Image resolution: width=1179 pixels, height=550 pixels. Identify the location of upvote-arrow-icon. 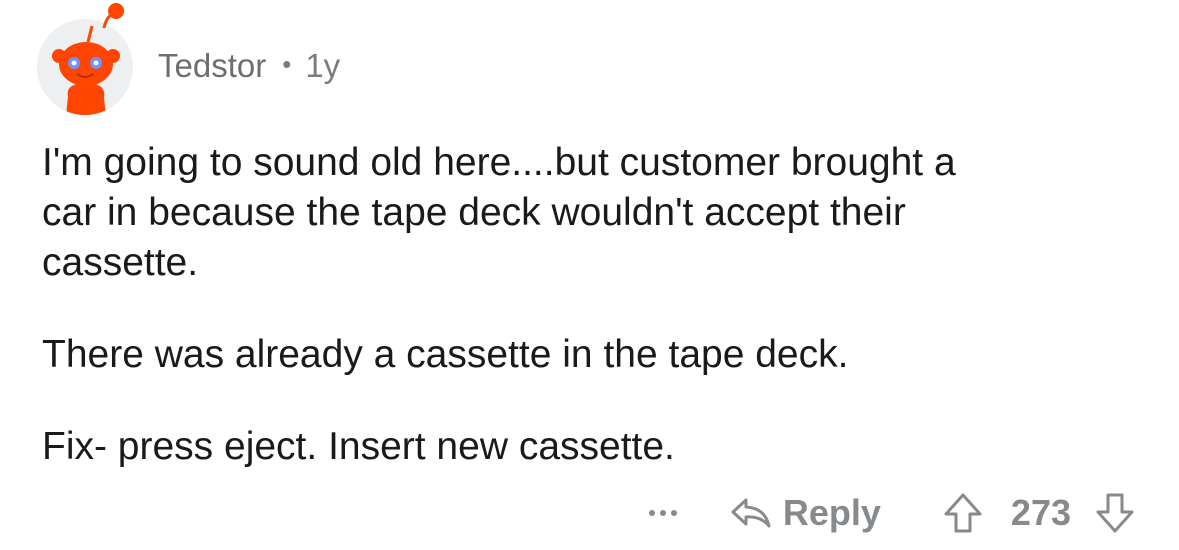
(963, 513).